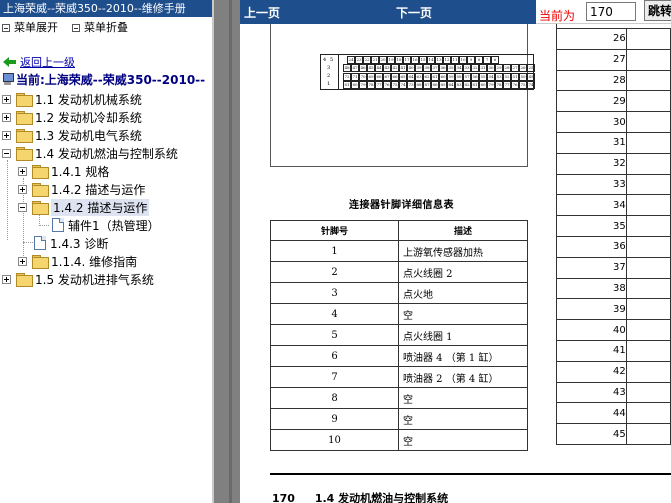 The height and width of the screenshot is (503, 671). I want to click on tree-item: 1.5 发动机进排气系统, so click(78, 279).